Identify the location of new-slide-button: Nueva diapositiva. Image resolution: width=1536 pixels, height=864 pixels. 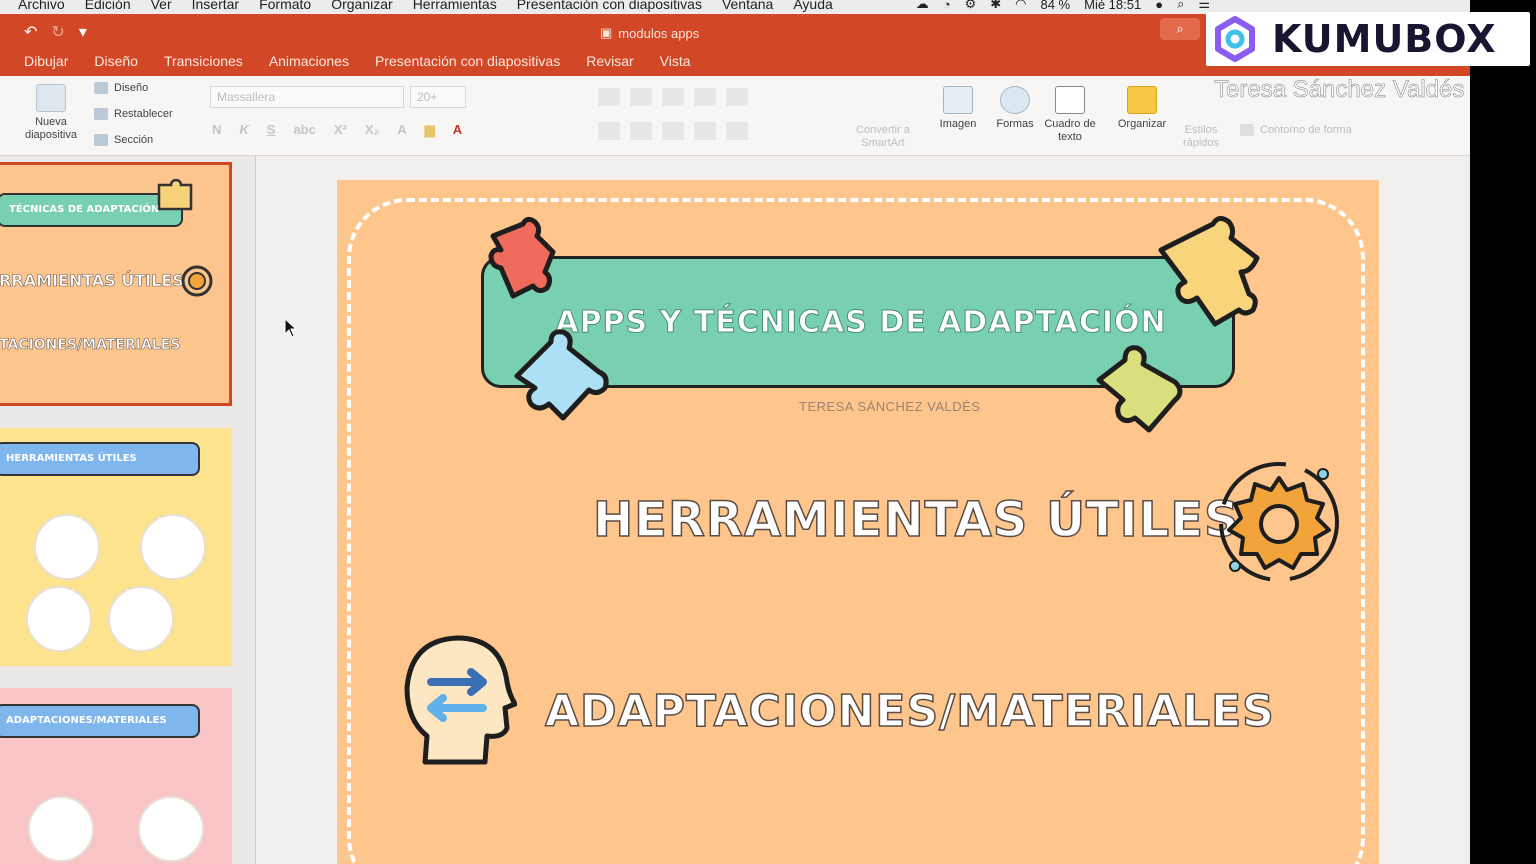
(51, 113).